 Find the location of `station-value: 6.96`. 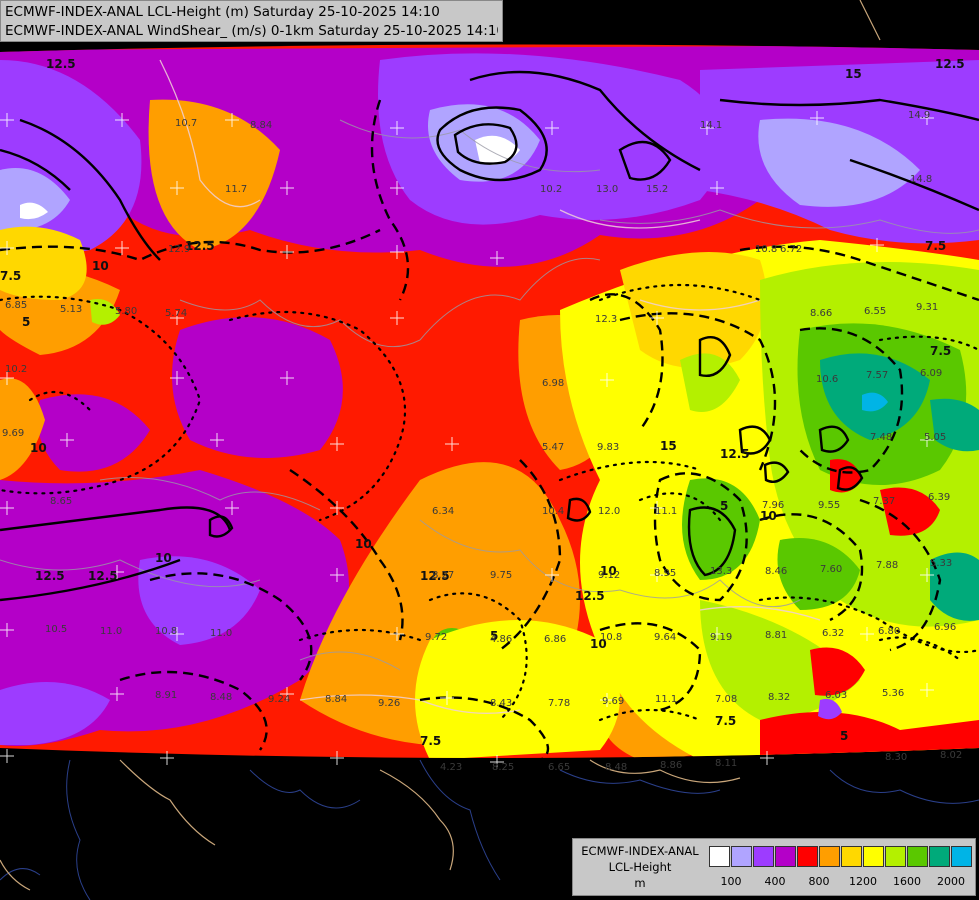

station-value: 6.96 is located at coordinates (945, 627).